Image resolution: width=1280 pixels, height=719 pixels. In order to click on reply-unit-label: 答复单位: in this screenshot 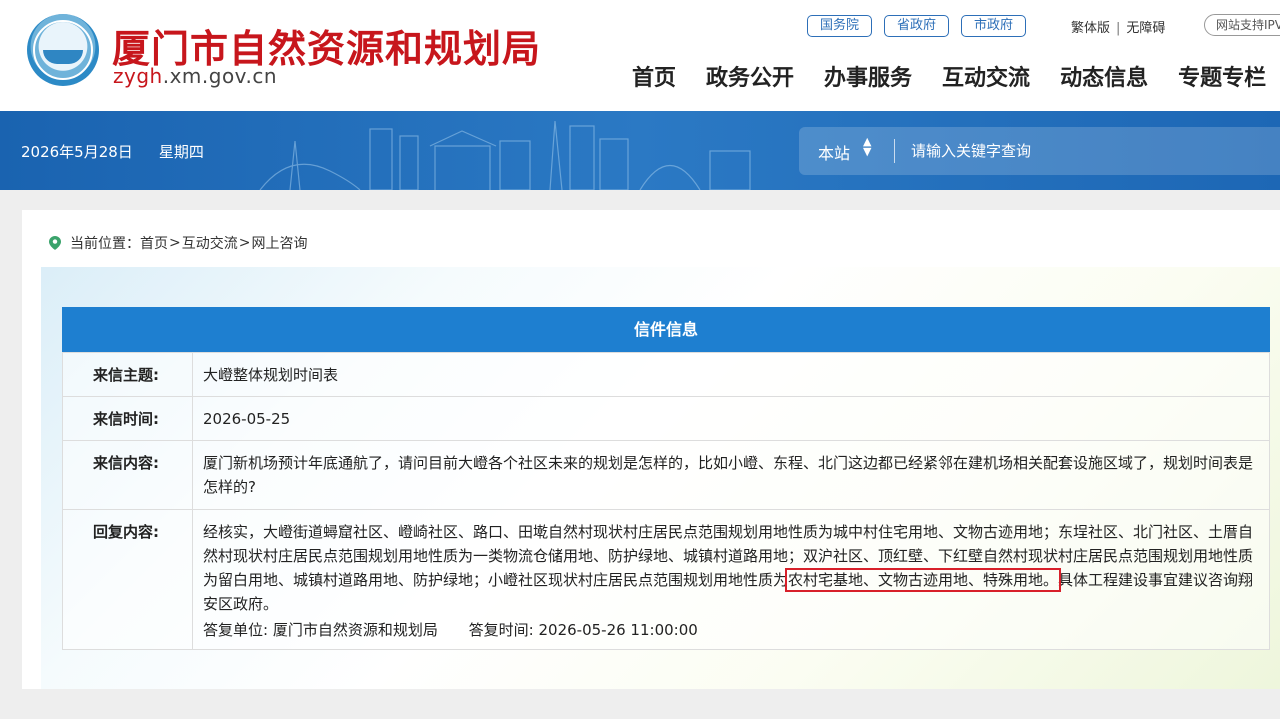, I will do `click(236, 630)`.